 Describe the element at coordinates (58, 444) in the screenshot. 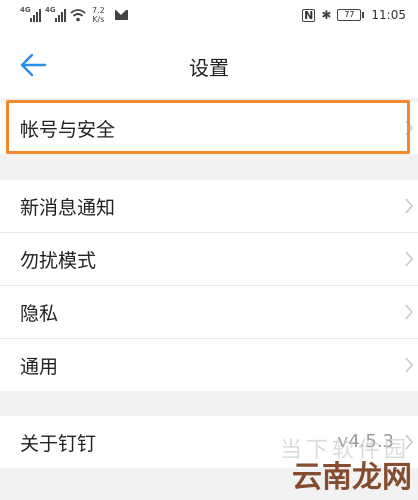

I see `about-label: 关于钉钉` at that location.